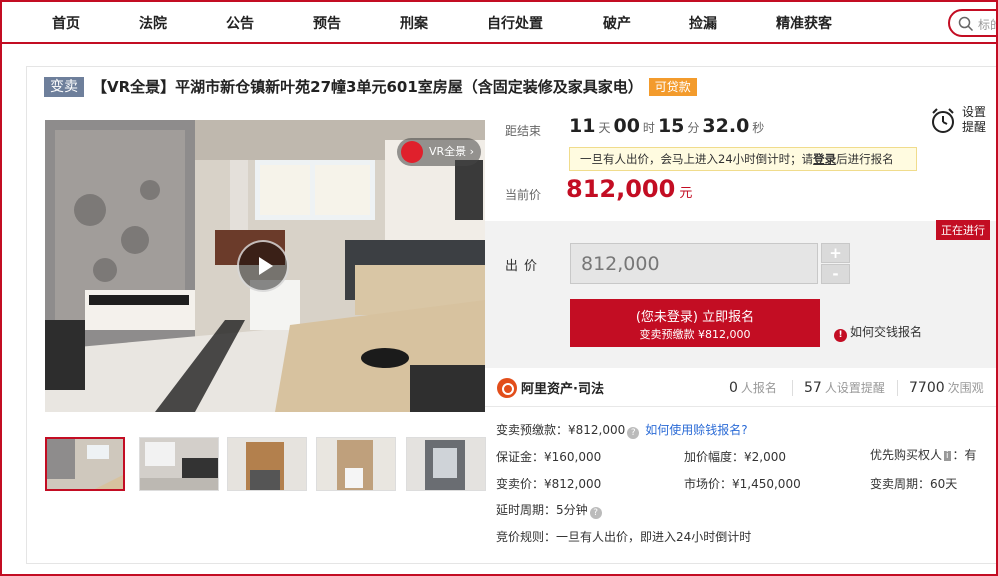 The image size is (998, 576). Describe the element at coordinates (515, 23) in the screenshot. I see `nav-item-self-disposal: 自行处置` at that location.